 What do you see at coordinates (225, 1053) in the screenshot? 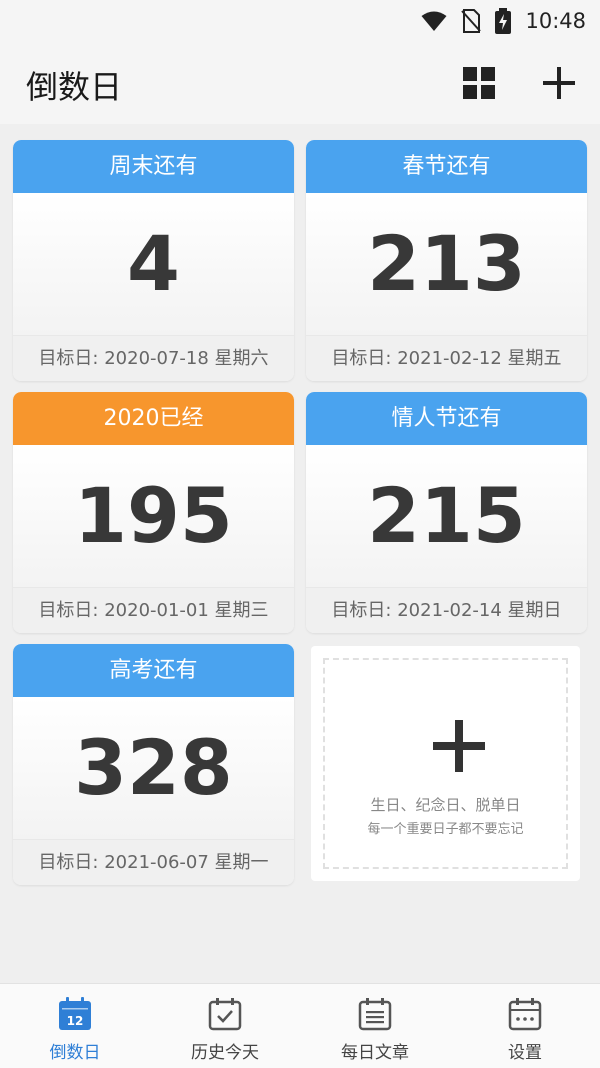
I see `nav-label: 历史今天` at bounding box center [225, 1053].